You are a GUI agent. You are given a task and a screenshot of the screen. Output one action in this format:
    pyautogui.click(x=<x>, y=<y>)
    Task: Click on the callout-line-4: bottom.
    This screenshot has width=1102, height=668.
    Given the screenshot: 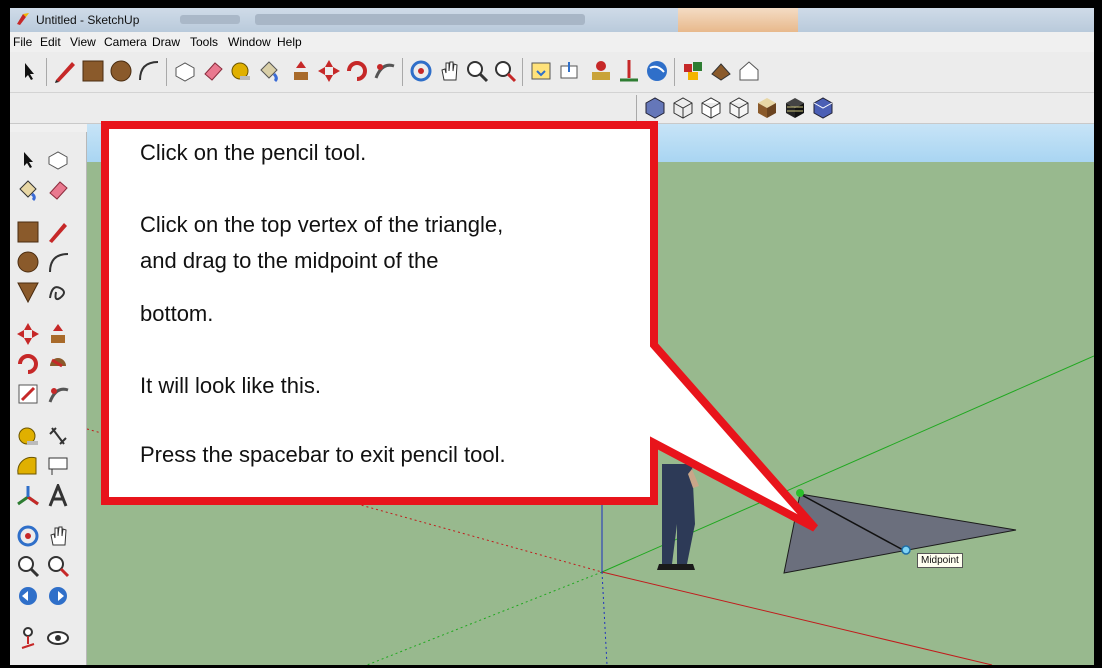 What is the action you would take?
    pyautogui.click(x=177, y=313)
    